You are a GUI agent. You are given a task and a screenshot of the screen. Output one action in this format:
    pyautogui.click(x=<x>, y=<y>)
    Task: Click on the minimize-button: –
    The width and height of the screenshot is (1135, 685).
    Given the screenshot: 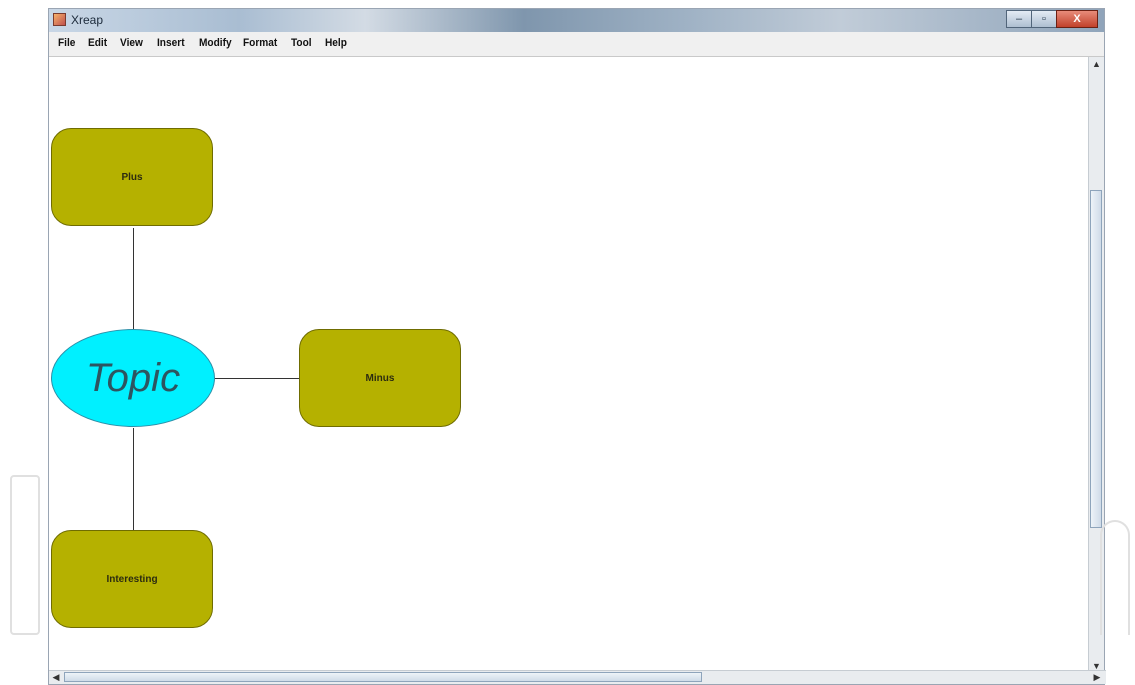 What is the action you would take?
    pyautogui.click(x=1019, y=19)
    